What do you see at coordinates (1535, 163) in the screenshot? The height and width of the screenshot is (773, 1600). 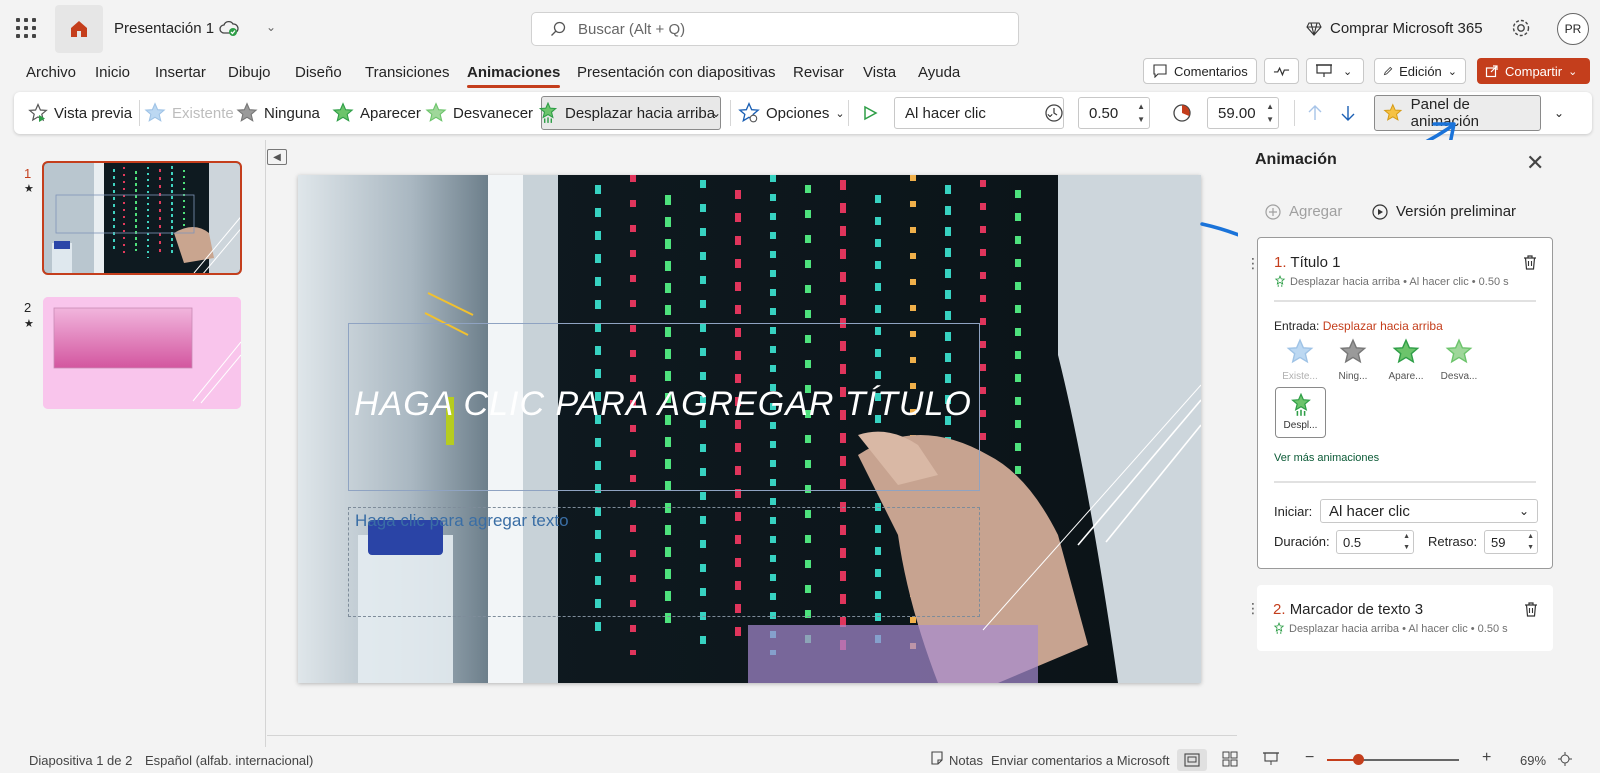 I see `close-icon: ✕` at bounding box center [1535, 163].